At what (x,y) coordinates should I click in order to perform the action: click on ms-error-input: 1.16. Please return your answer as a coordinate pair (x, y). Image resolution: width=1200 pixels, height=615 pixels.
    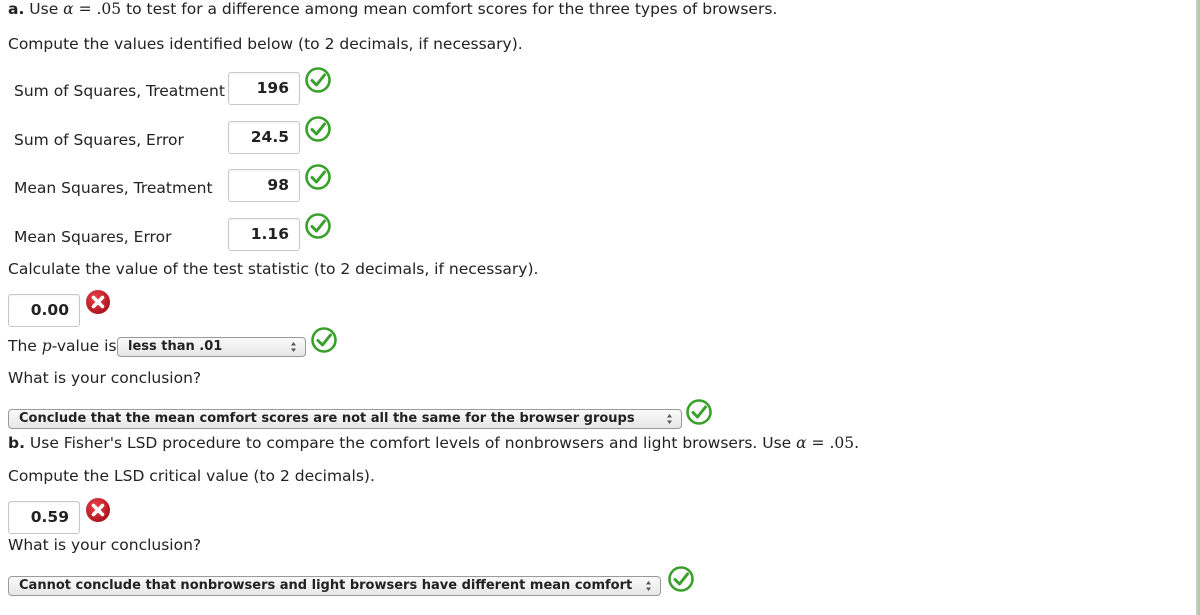
    Looking at the image, I should click on (264, 234).